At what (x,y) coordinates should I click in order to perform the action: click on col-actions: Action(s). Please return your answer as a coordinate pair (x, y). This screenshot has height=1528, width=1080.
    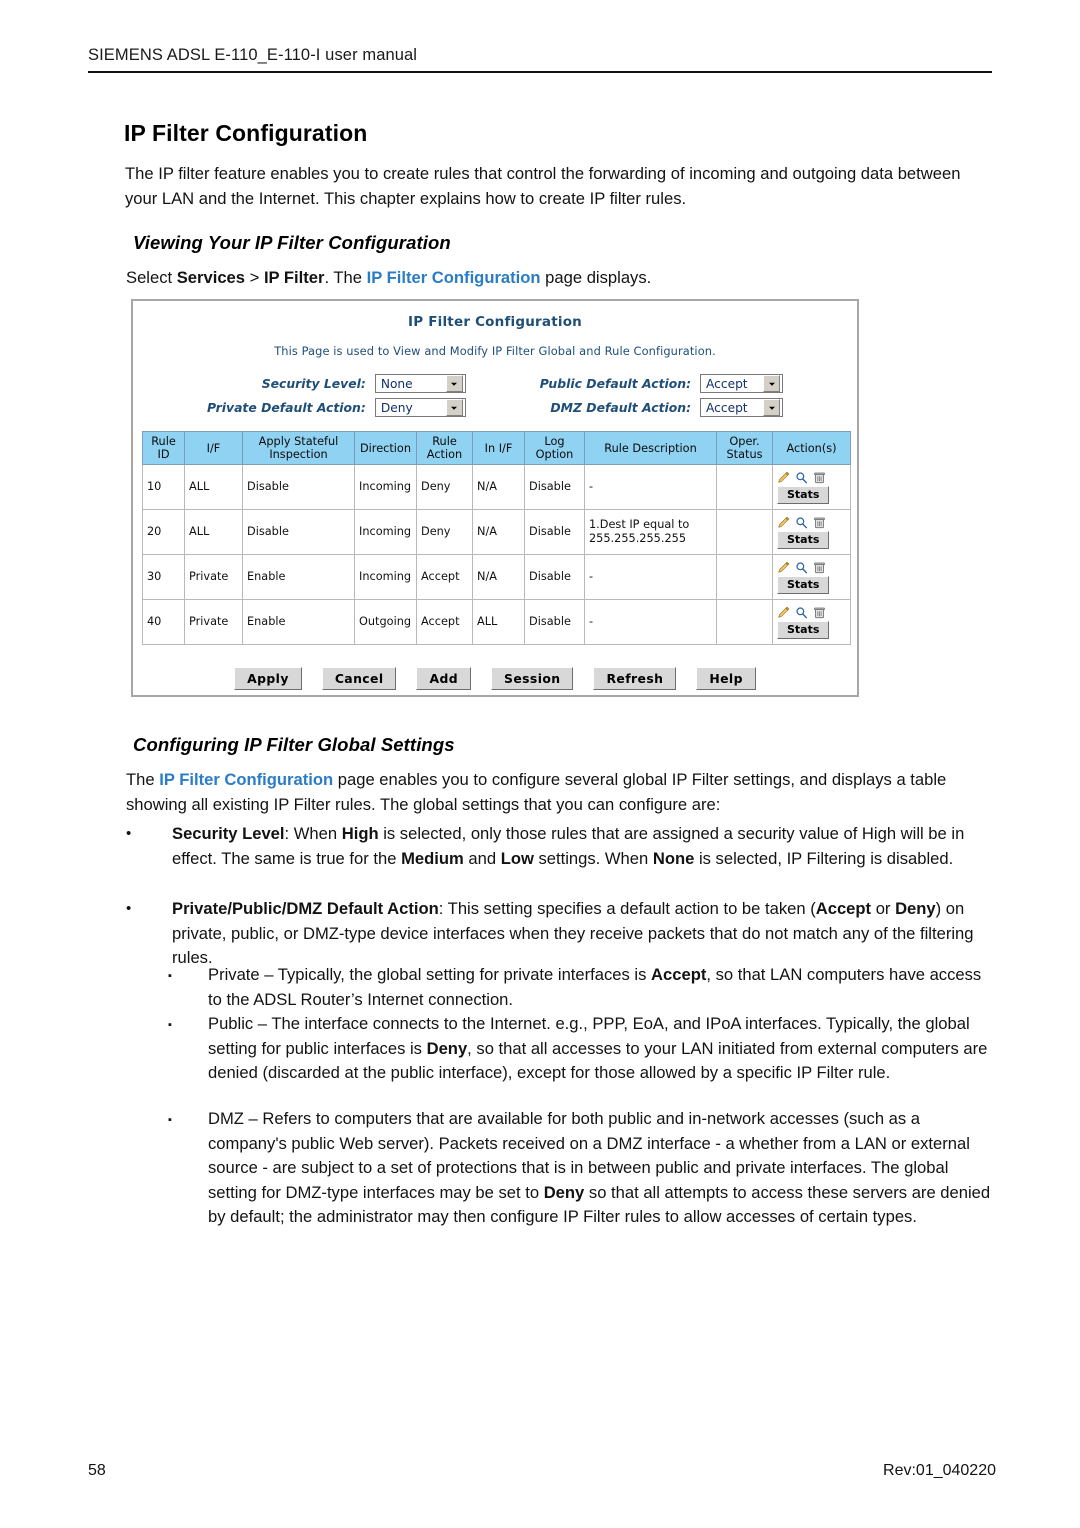
    Looking at the image, I should click on (811, 448).